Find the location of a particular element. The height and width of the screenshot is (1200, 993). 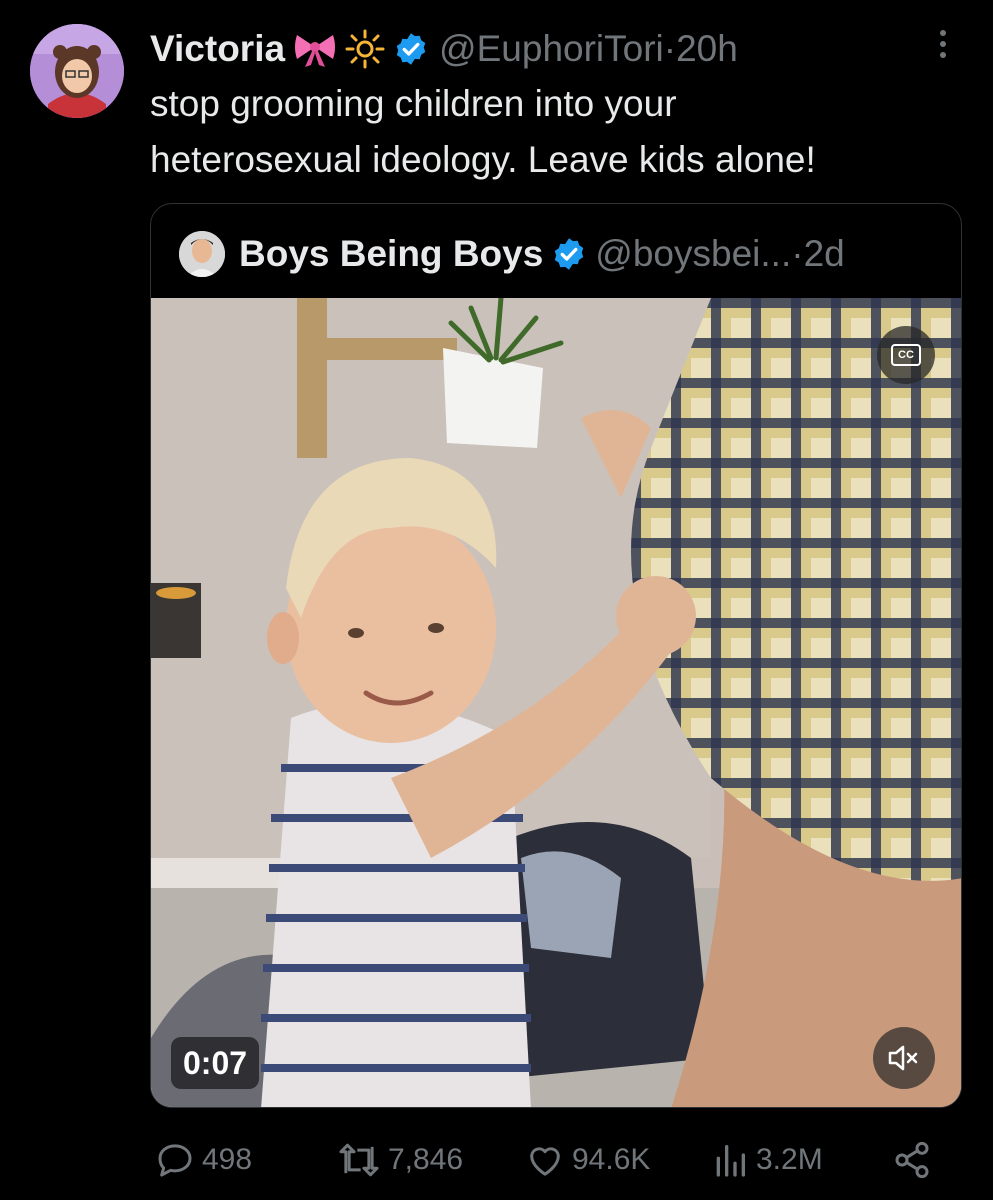

tweet-actions: 498 7,846 94.6K 3.2M is located at coordinates (550, 1160).